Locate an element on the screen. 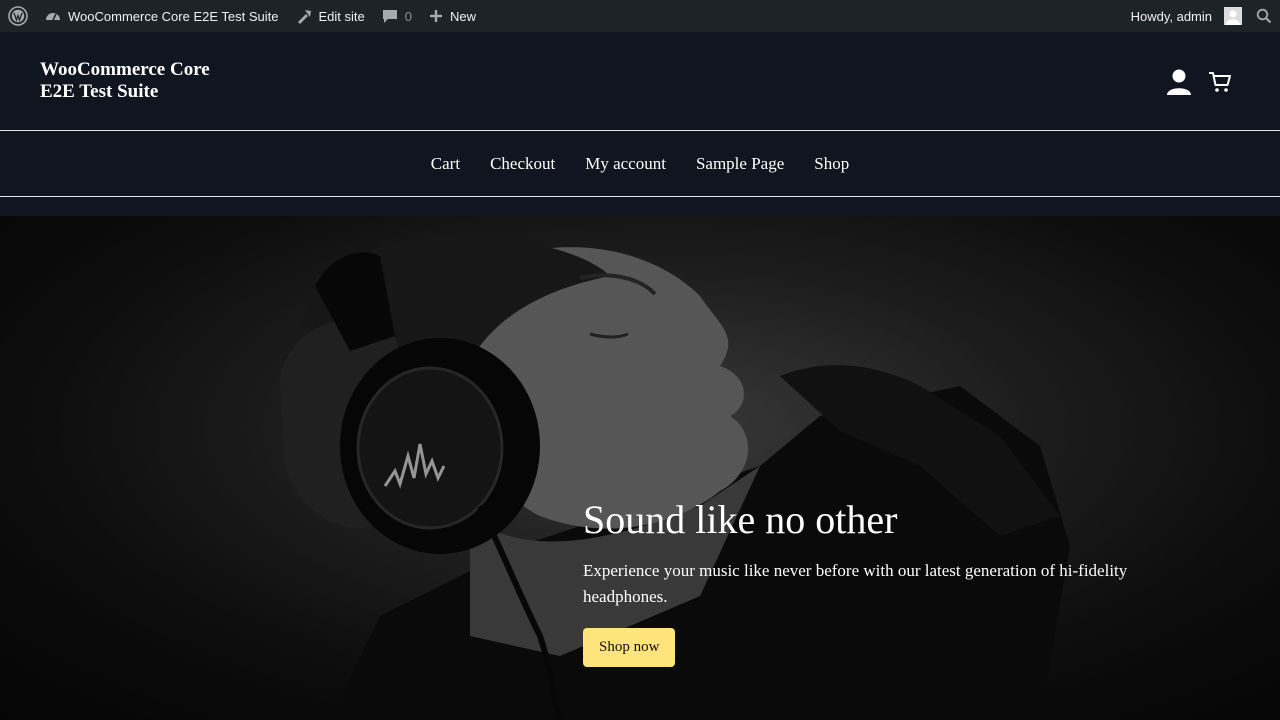  comments-link: 0 is located at coordinates (396, 16).